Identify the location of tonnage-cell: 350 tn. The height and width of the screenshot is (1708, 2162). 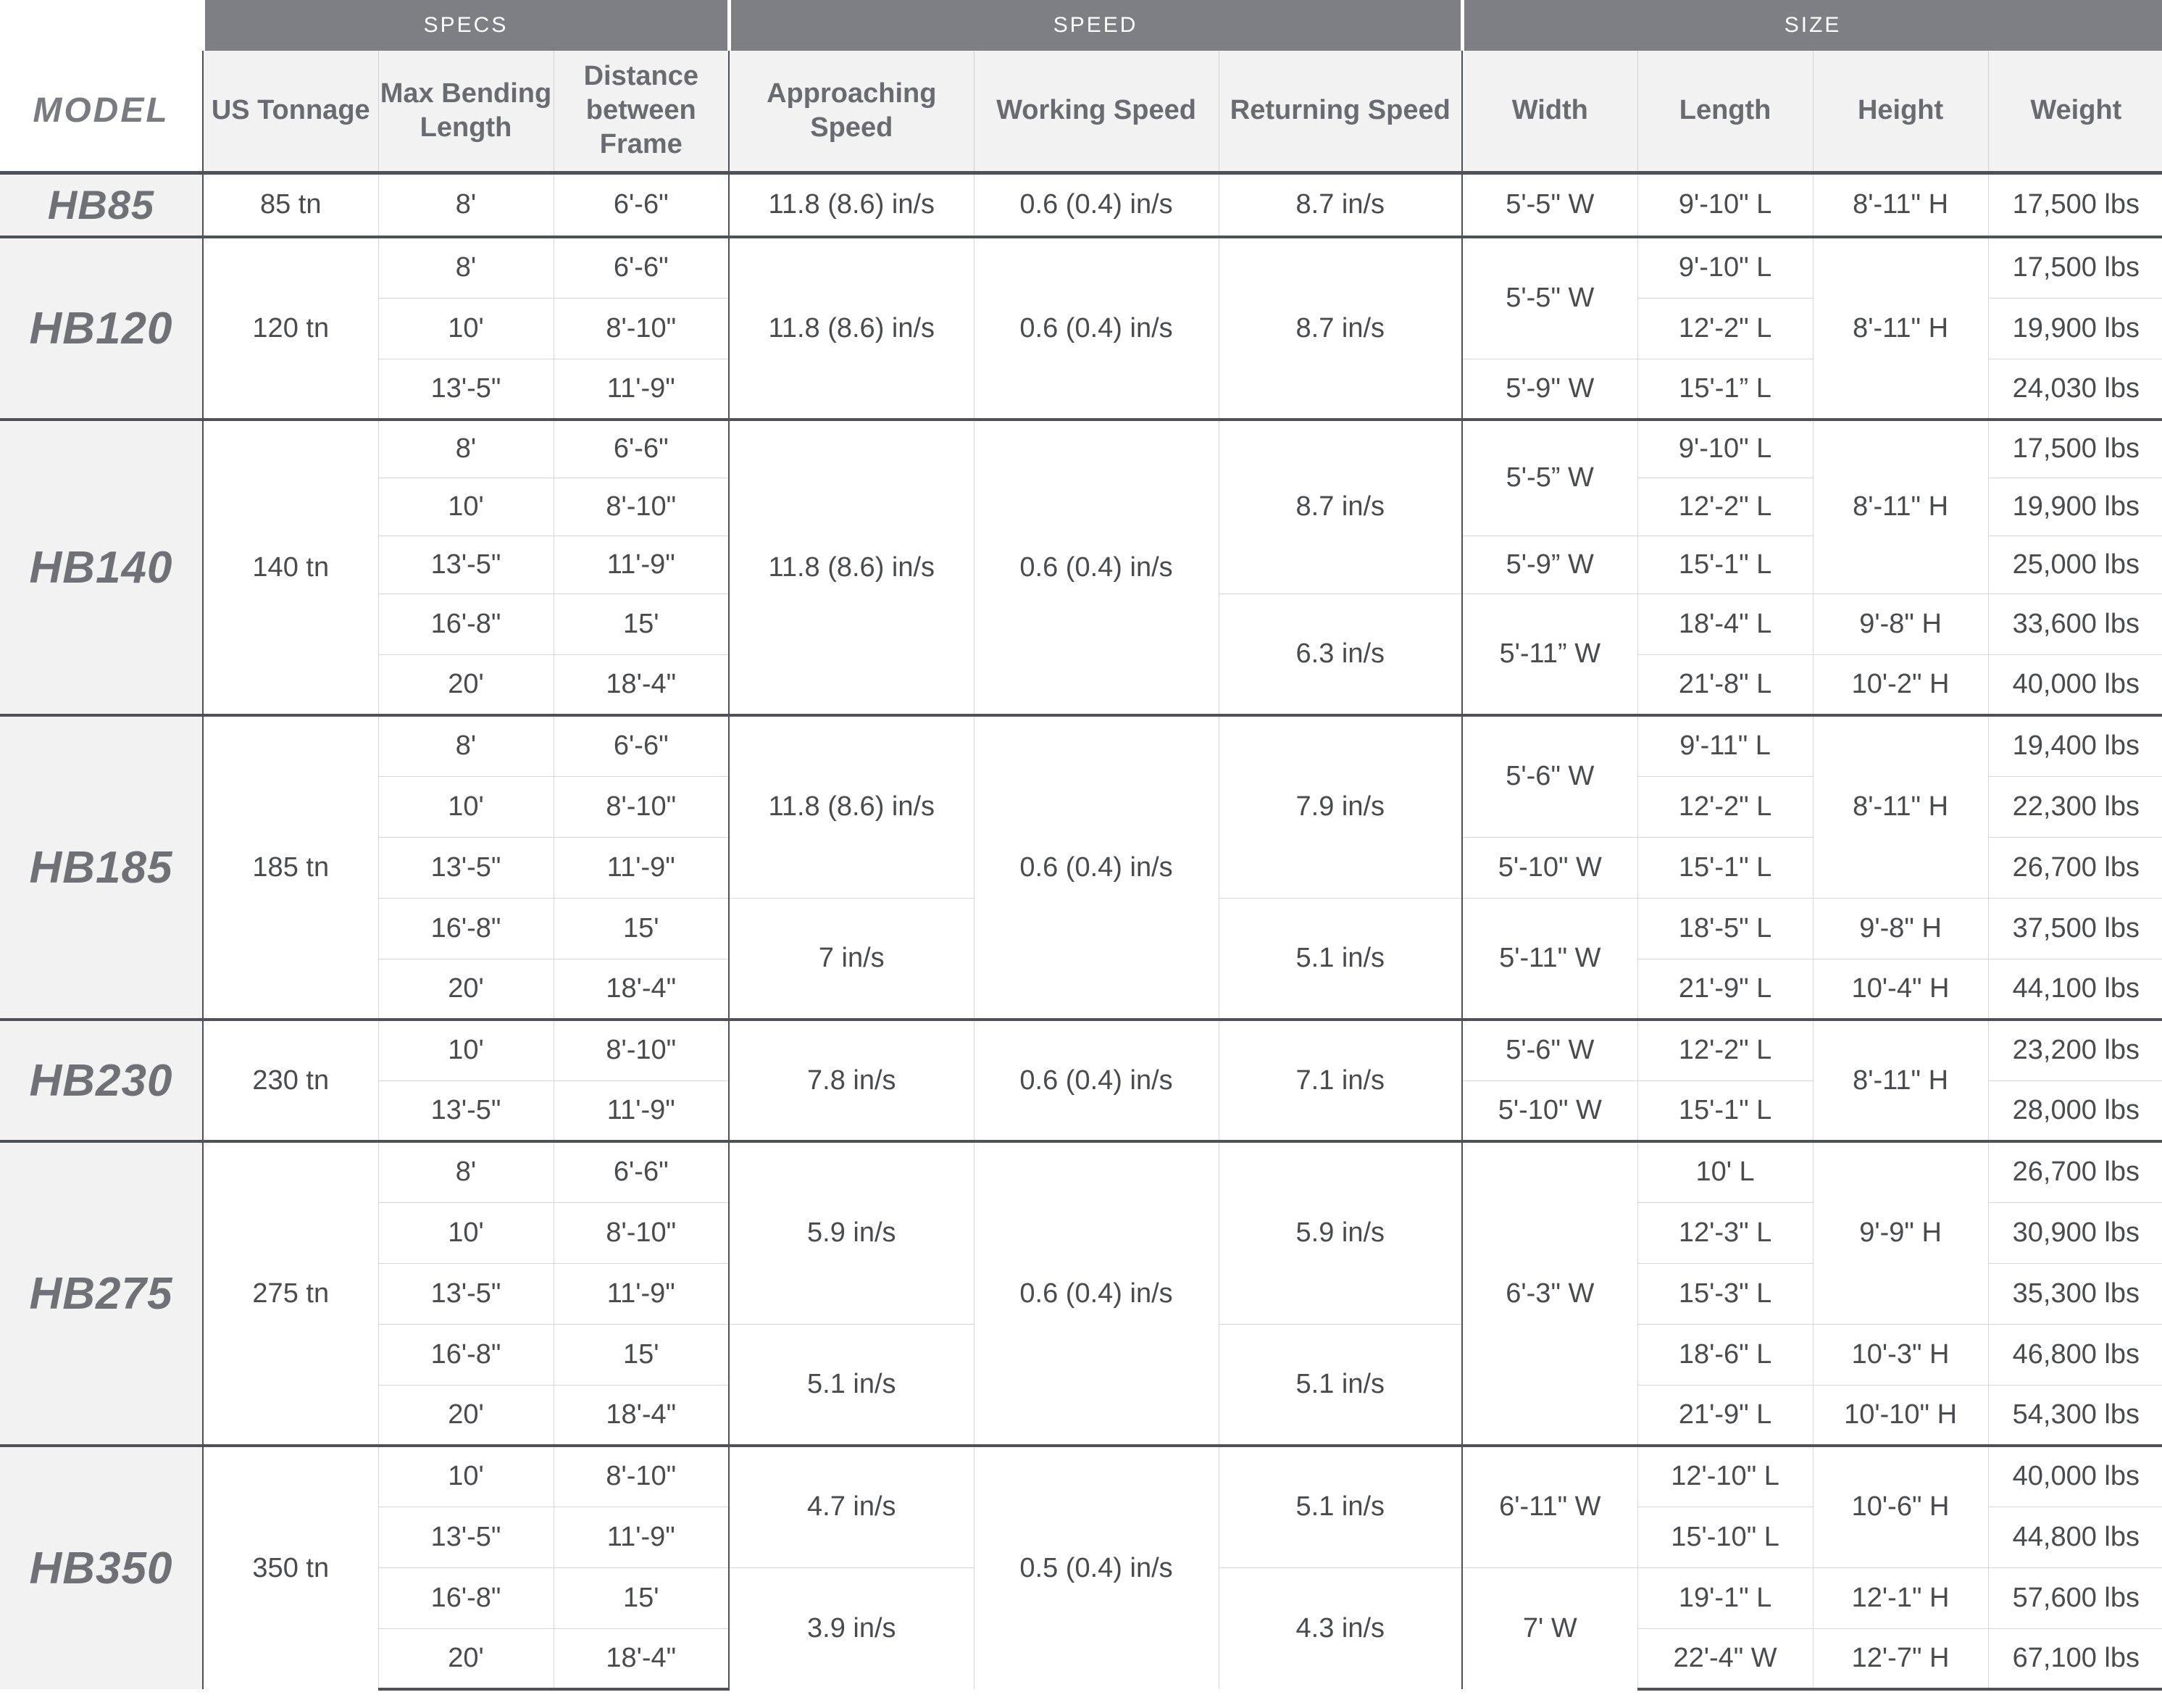
(290, 1566).